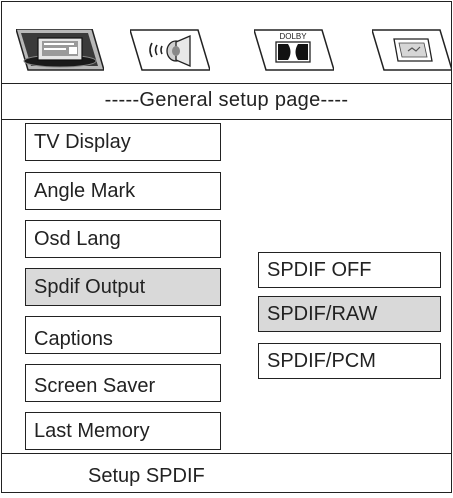  Describe the element at coordinates (123, 287) in the screenshot. I see `menu-item-spdif-output: Spdif Output` at that location.